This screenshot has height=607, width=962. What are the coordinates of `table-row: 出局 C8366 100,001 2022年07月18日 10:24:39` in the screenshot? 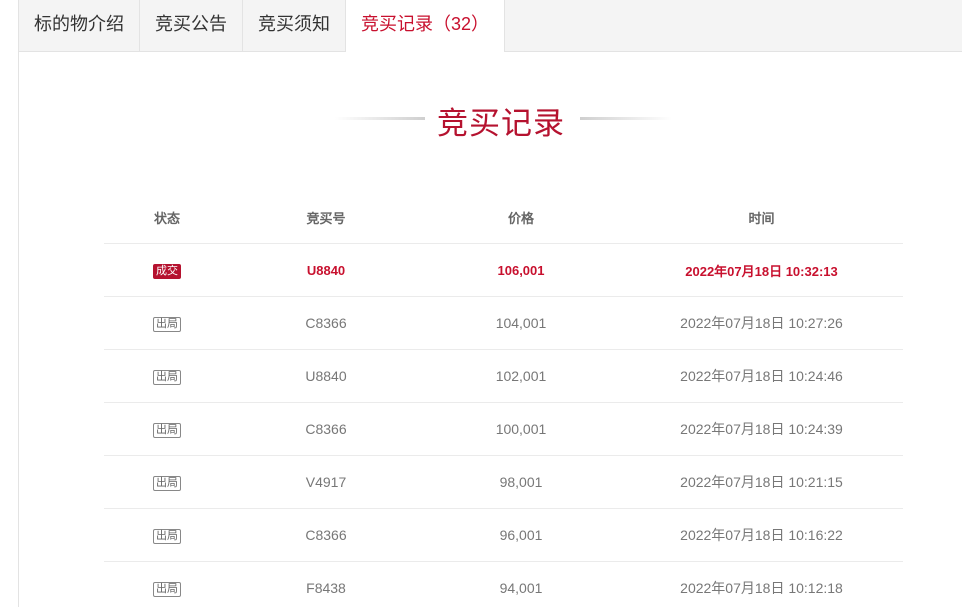 It's located at (503, 429).